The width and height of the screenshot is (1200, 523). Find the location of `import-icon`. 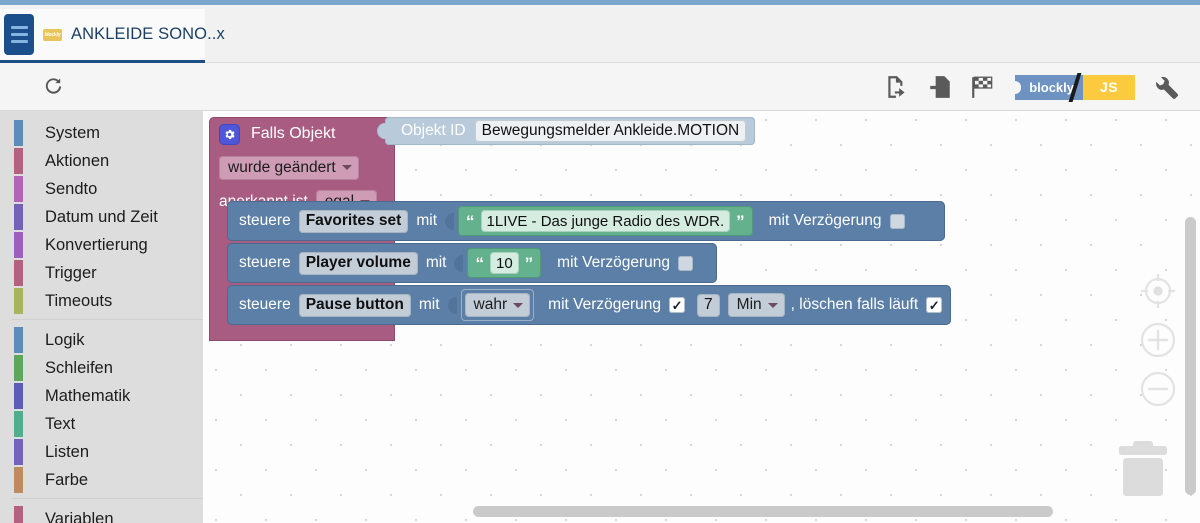

import-icon is located at coordinates (940, 87).